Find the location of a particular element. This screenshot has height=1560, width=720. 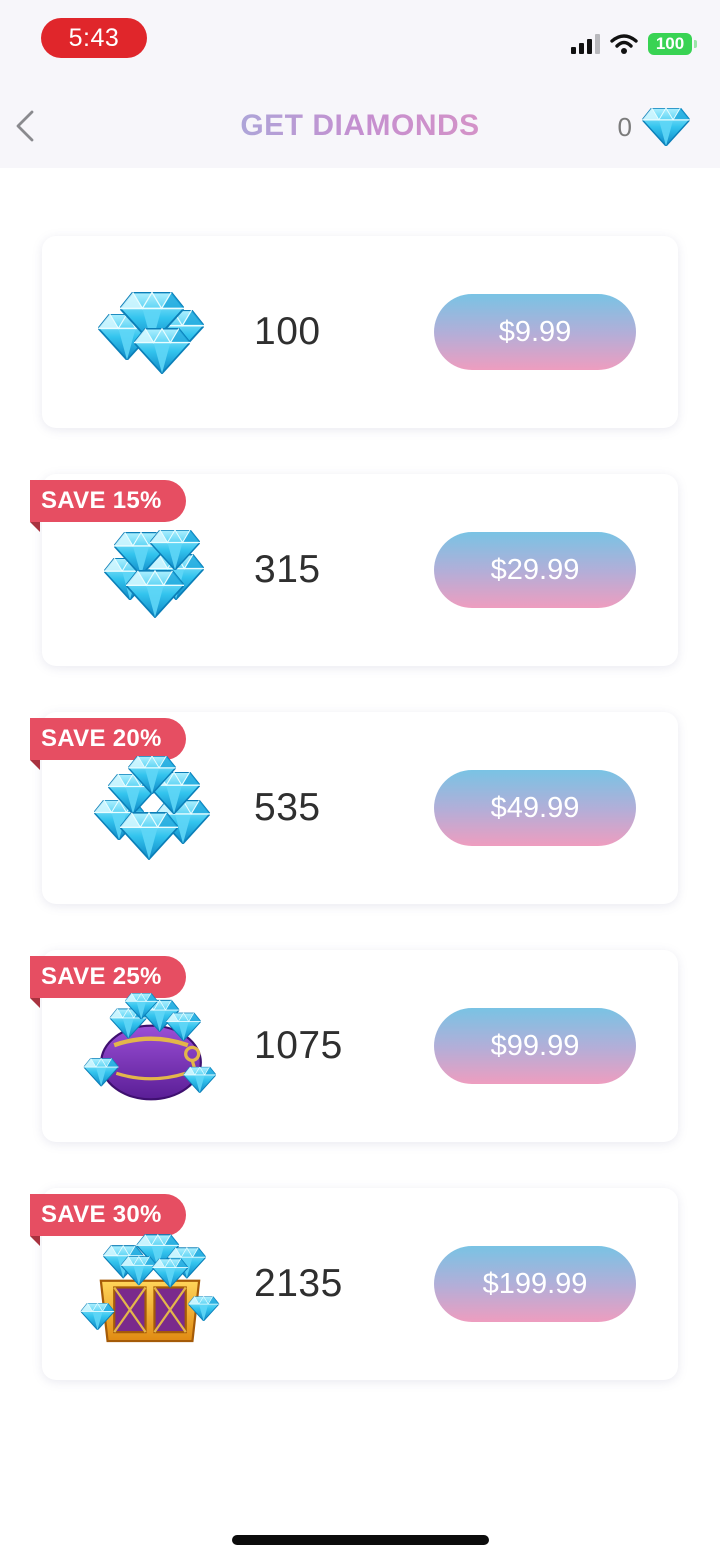

diamond-balance: 0 is located at coordinates (654, 127).